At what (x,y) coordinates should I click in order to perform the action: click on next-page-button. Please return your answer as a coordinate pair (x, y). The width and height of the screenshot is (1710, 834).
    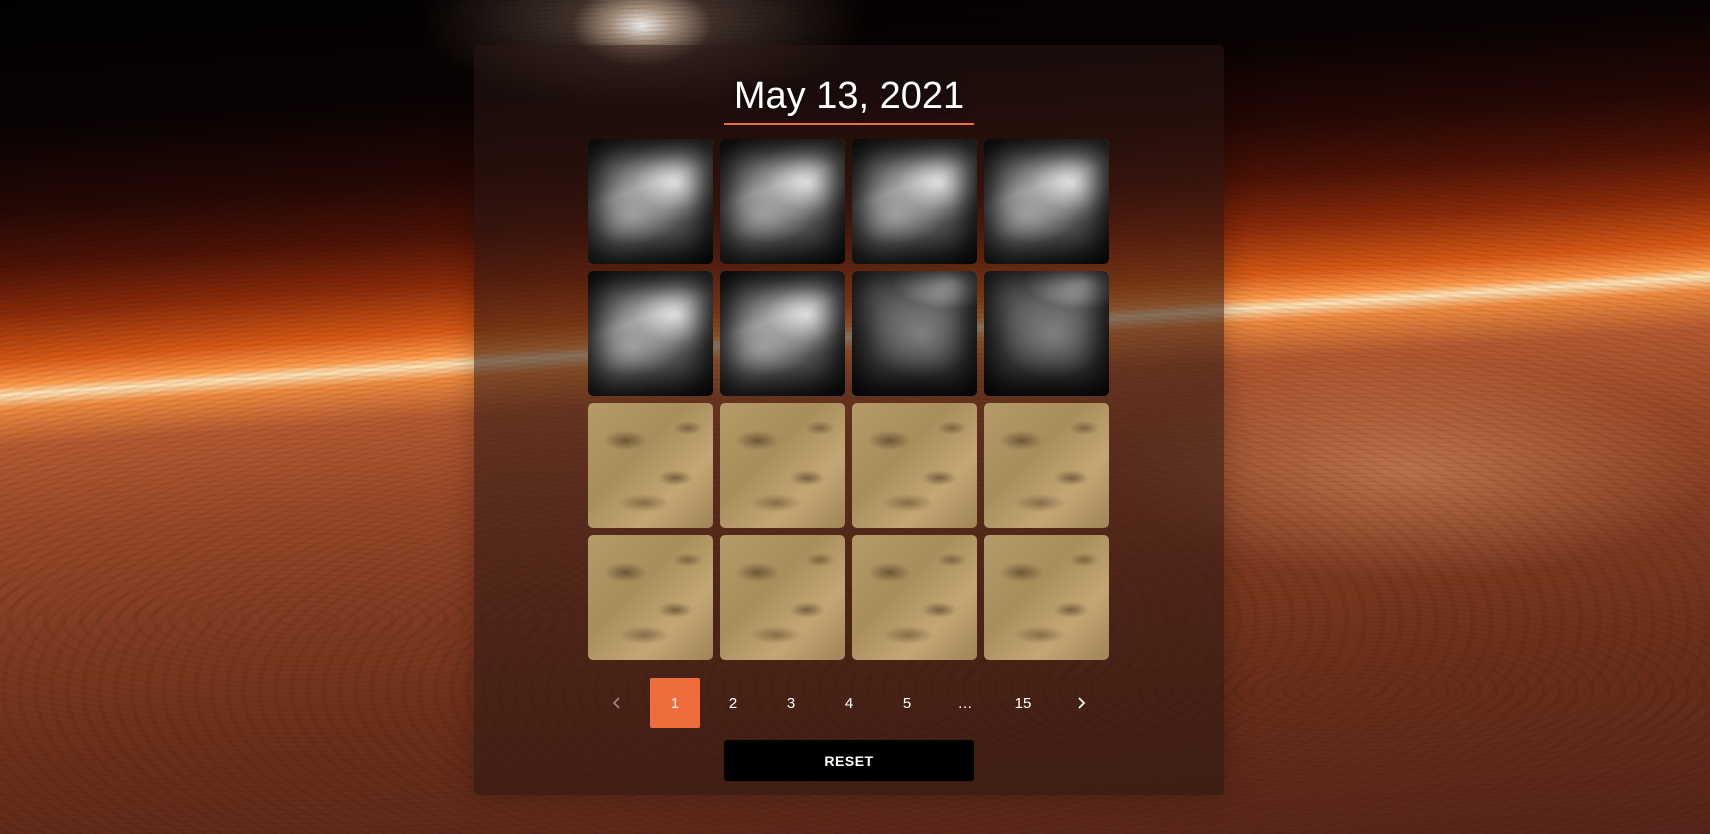
    Looking at the image, I should click on (1081, 703).